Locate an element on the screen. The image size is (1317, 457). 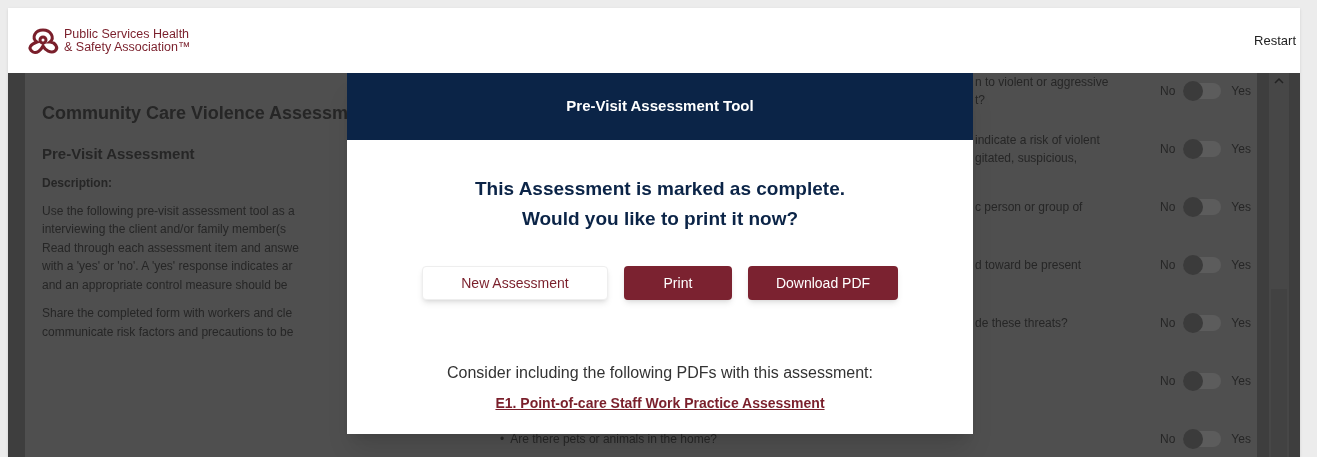
restart-link: Restart is located at coordinates (1275, 40).